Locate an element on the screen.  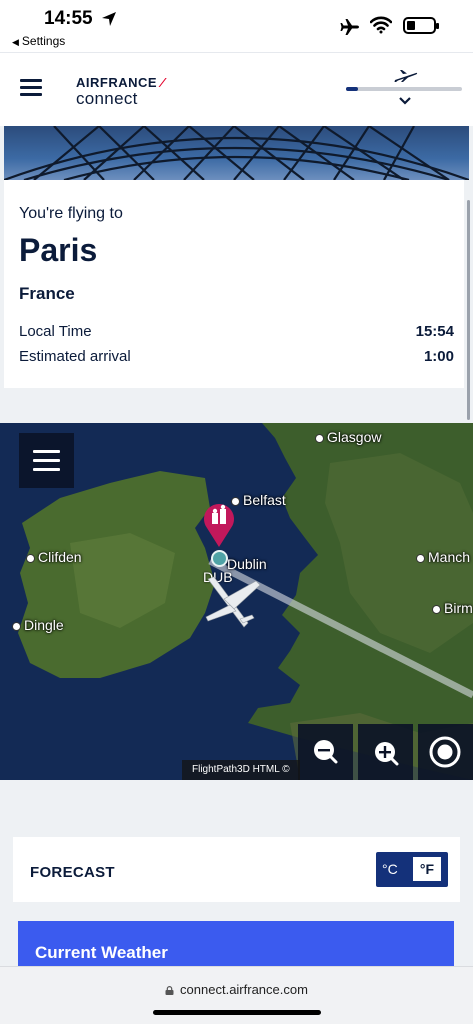
back-to-app-link: ◀ Settings is located at coordinates (38, 41).